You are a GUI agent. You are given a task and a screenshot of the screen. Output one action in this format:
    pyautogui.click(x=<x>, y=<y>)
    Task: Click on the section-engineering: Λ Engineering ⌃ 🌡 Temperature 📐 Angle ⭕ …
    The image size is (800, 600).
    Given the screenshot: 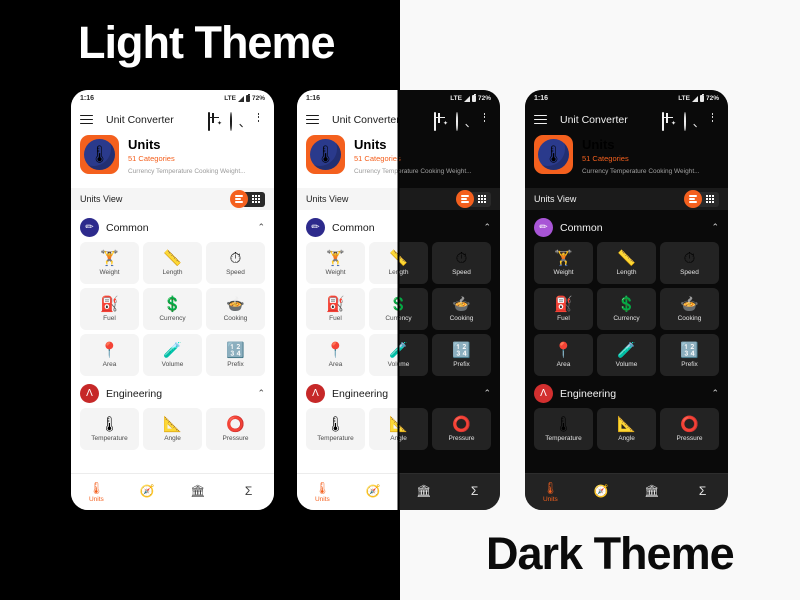 What is the action you would take?
    pyautogui.click(x=172, y=413)
    